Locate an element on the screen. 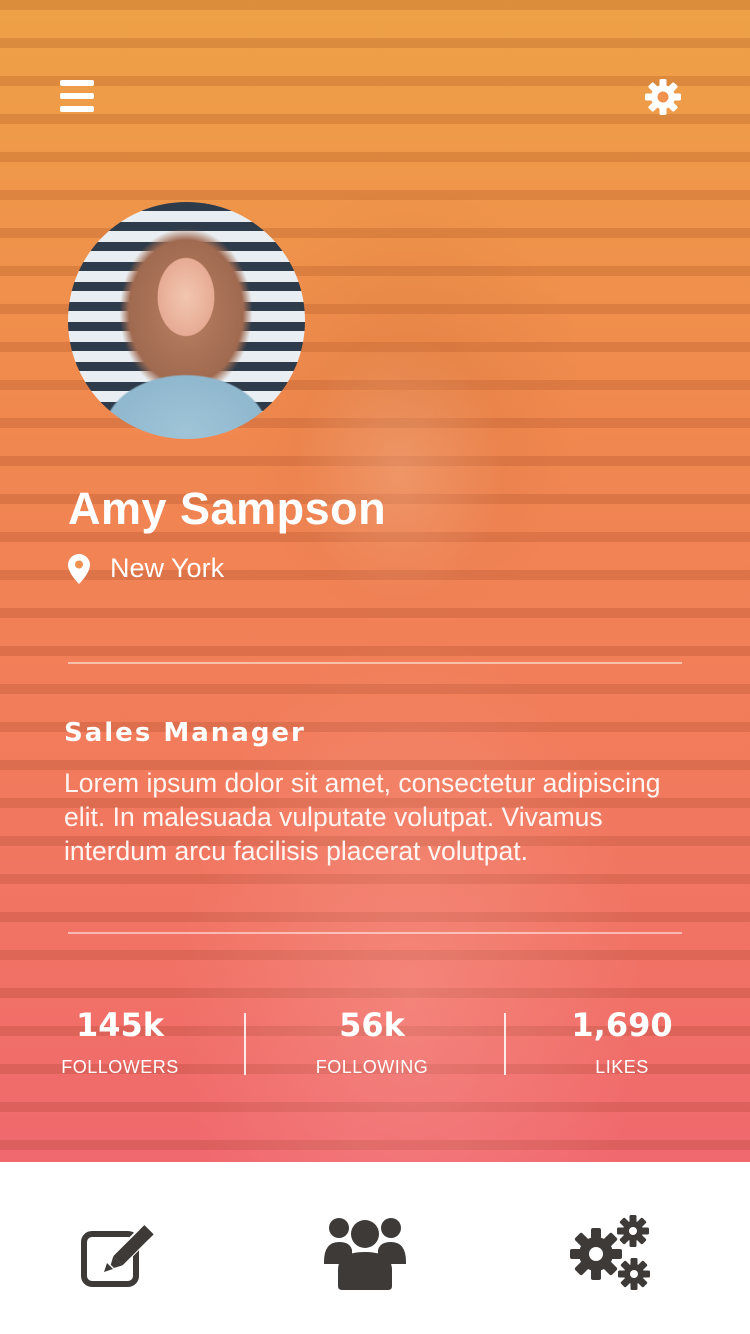  location-text: New York is located at coordinates (167, 568).